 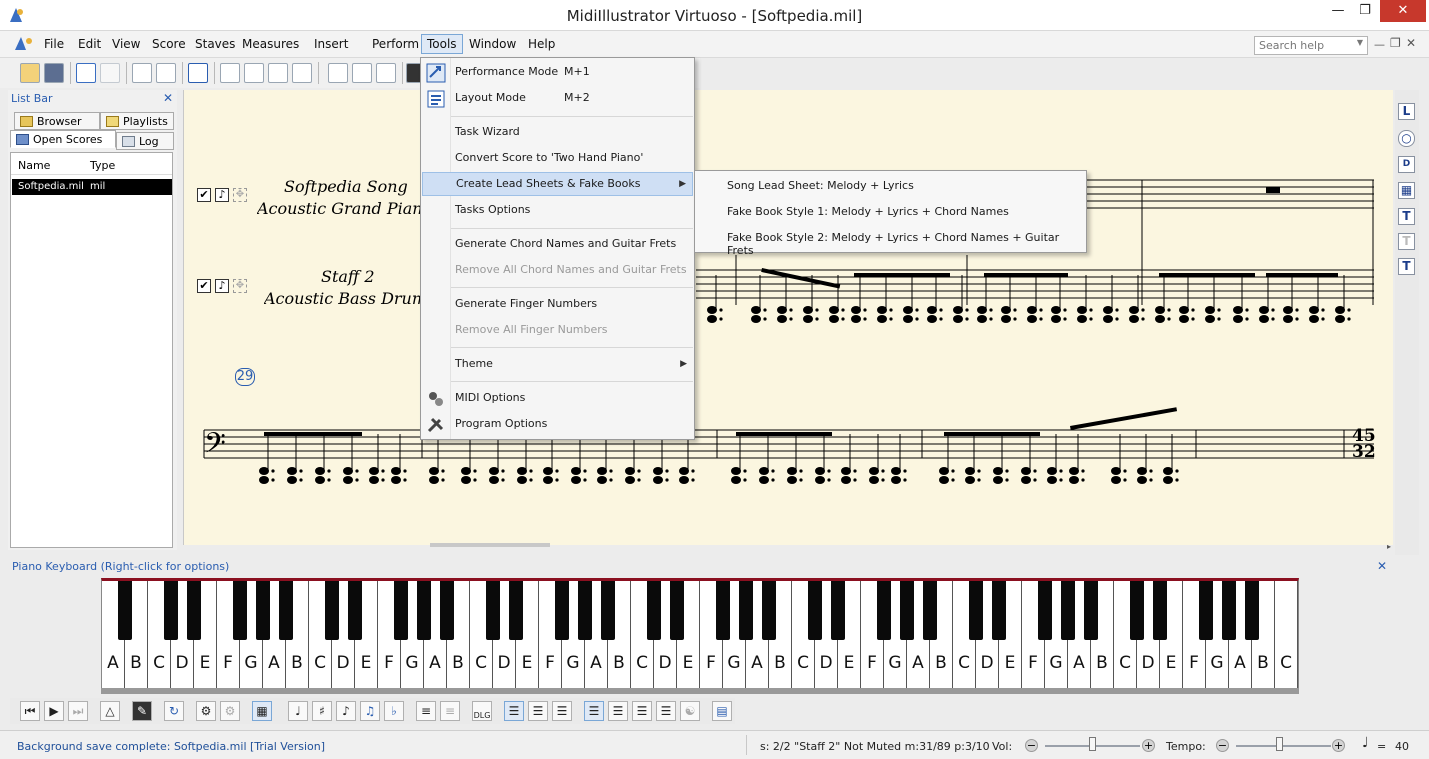 I want to click on mdi-restore-icon: ❐, so click(x=1395, y=43).